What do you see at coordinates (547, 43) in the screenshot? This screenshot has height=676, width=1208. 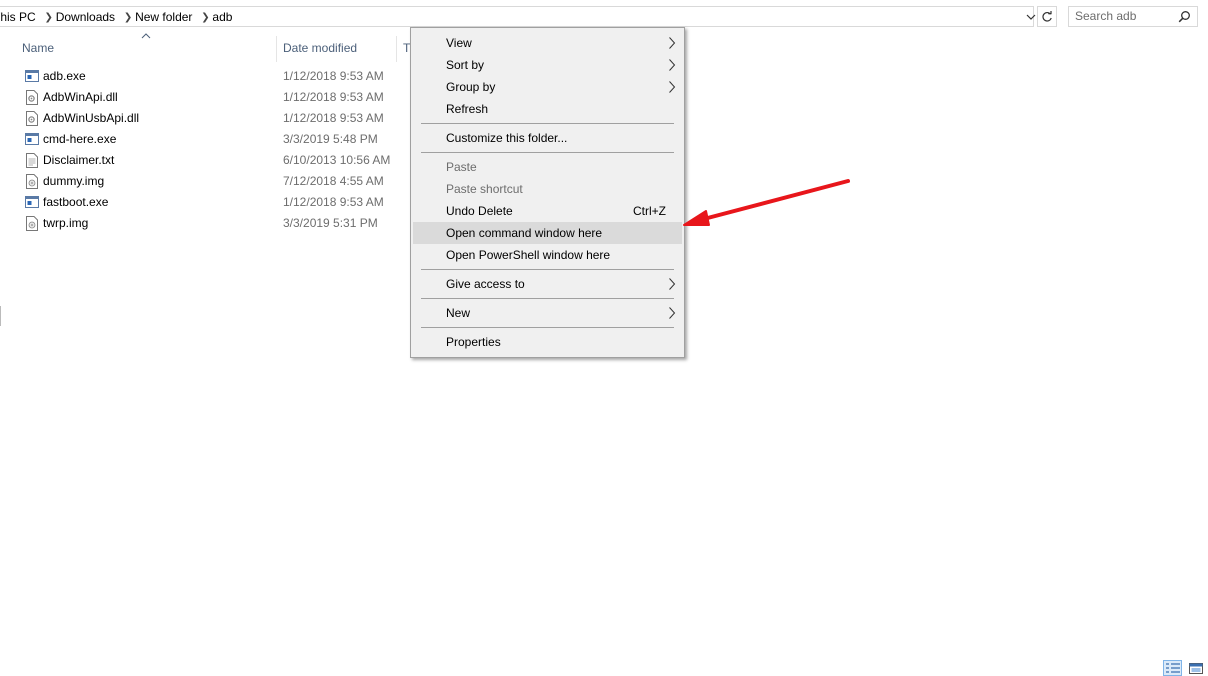 I see `menu-item-view: View` at bounding box center [547, 43].